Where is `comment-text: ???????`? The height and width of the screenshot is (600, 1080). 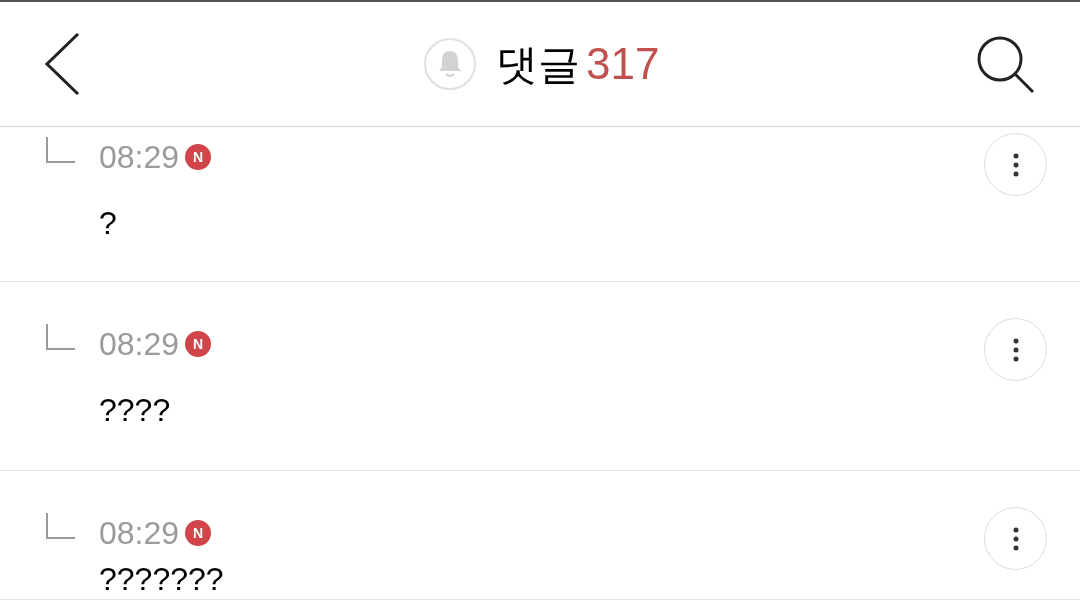 comment-text: ??????? is located at coordinates (162, 579).